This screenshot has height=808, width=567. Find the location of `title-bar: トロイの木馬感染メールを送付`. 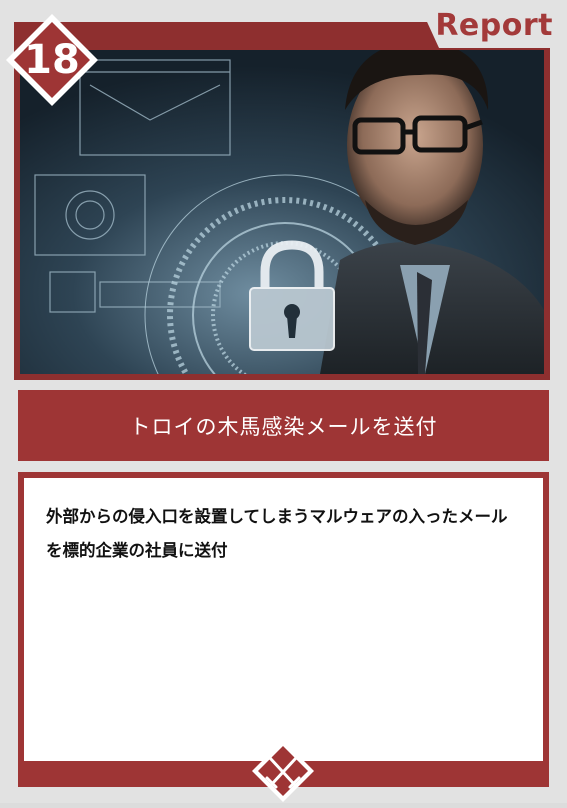

title-bar: トロイの木馬感染メールを送付 is located at coordinates (283, 425).